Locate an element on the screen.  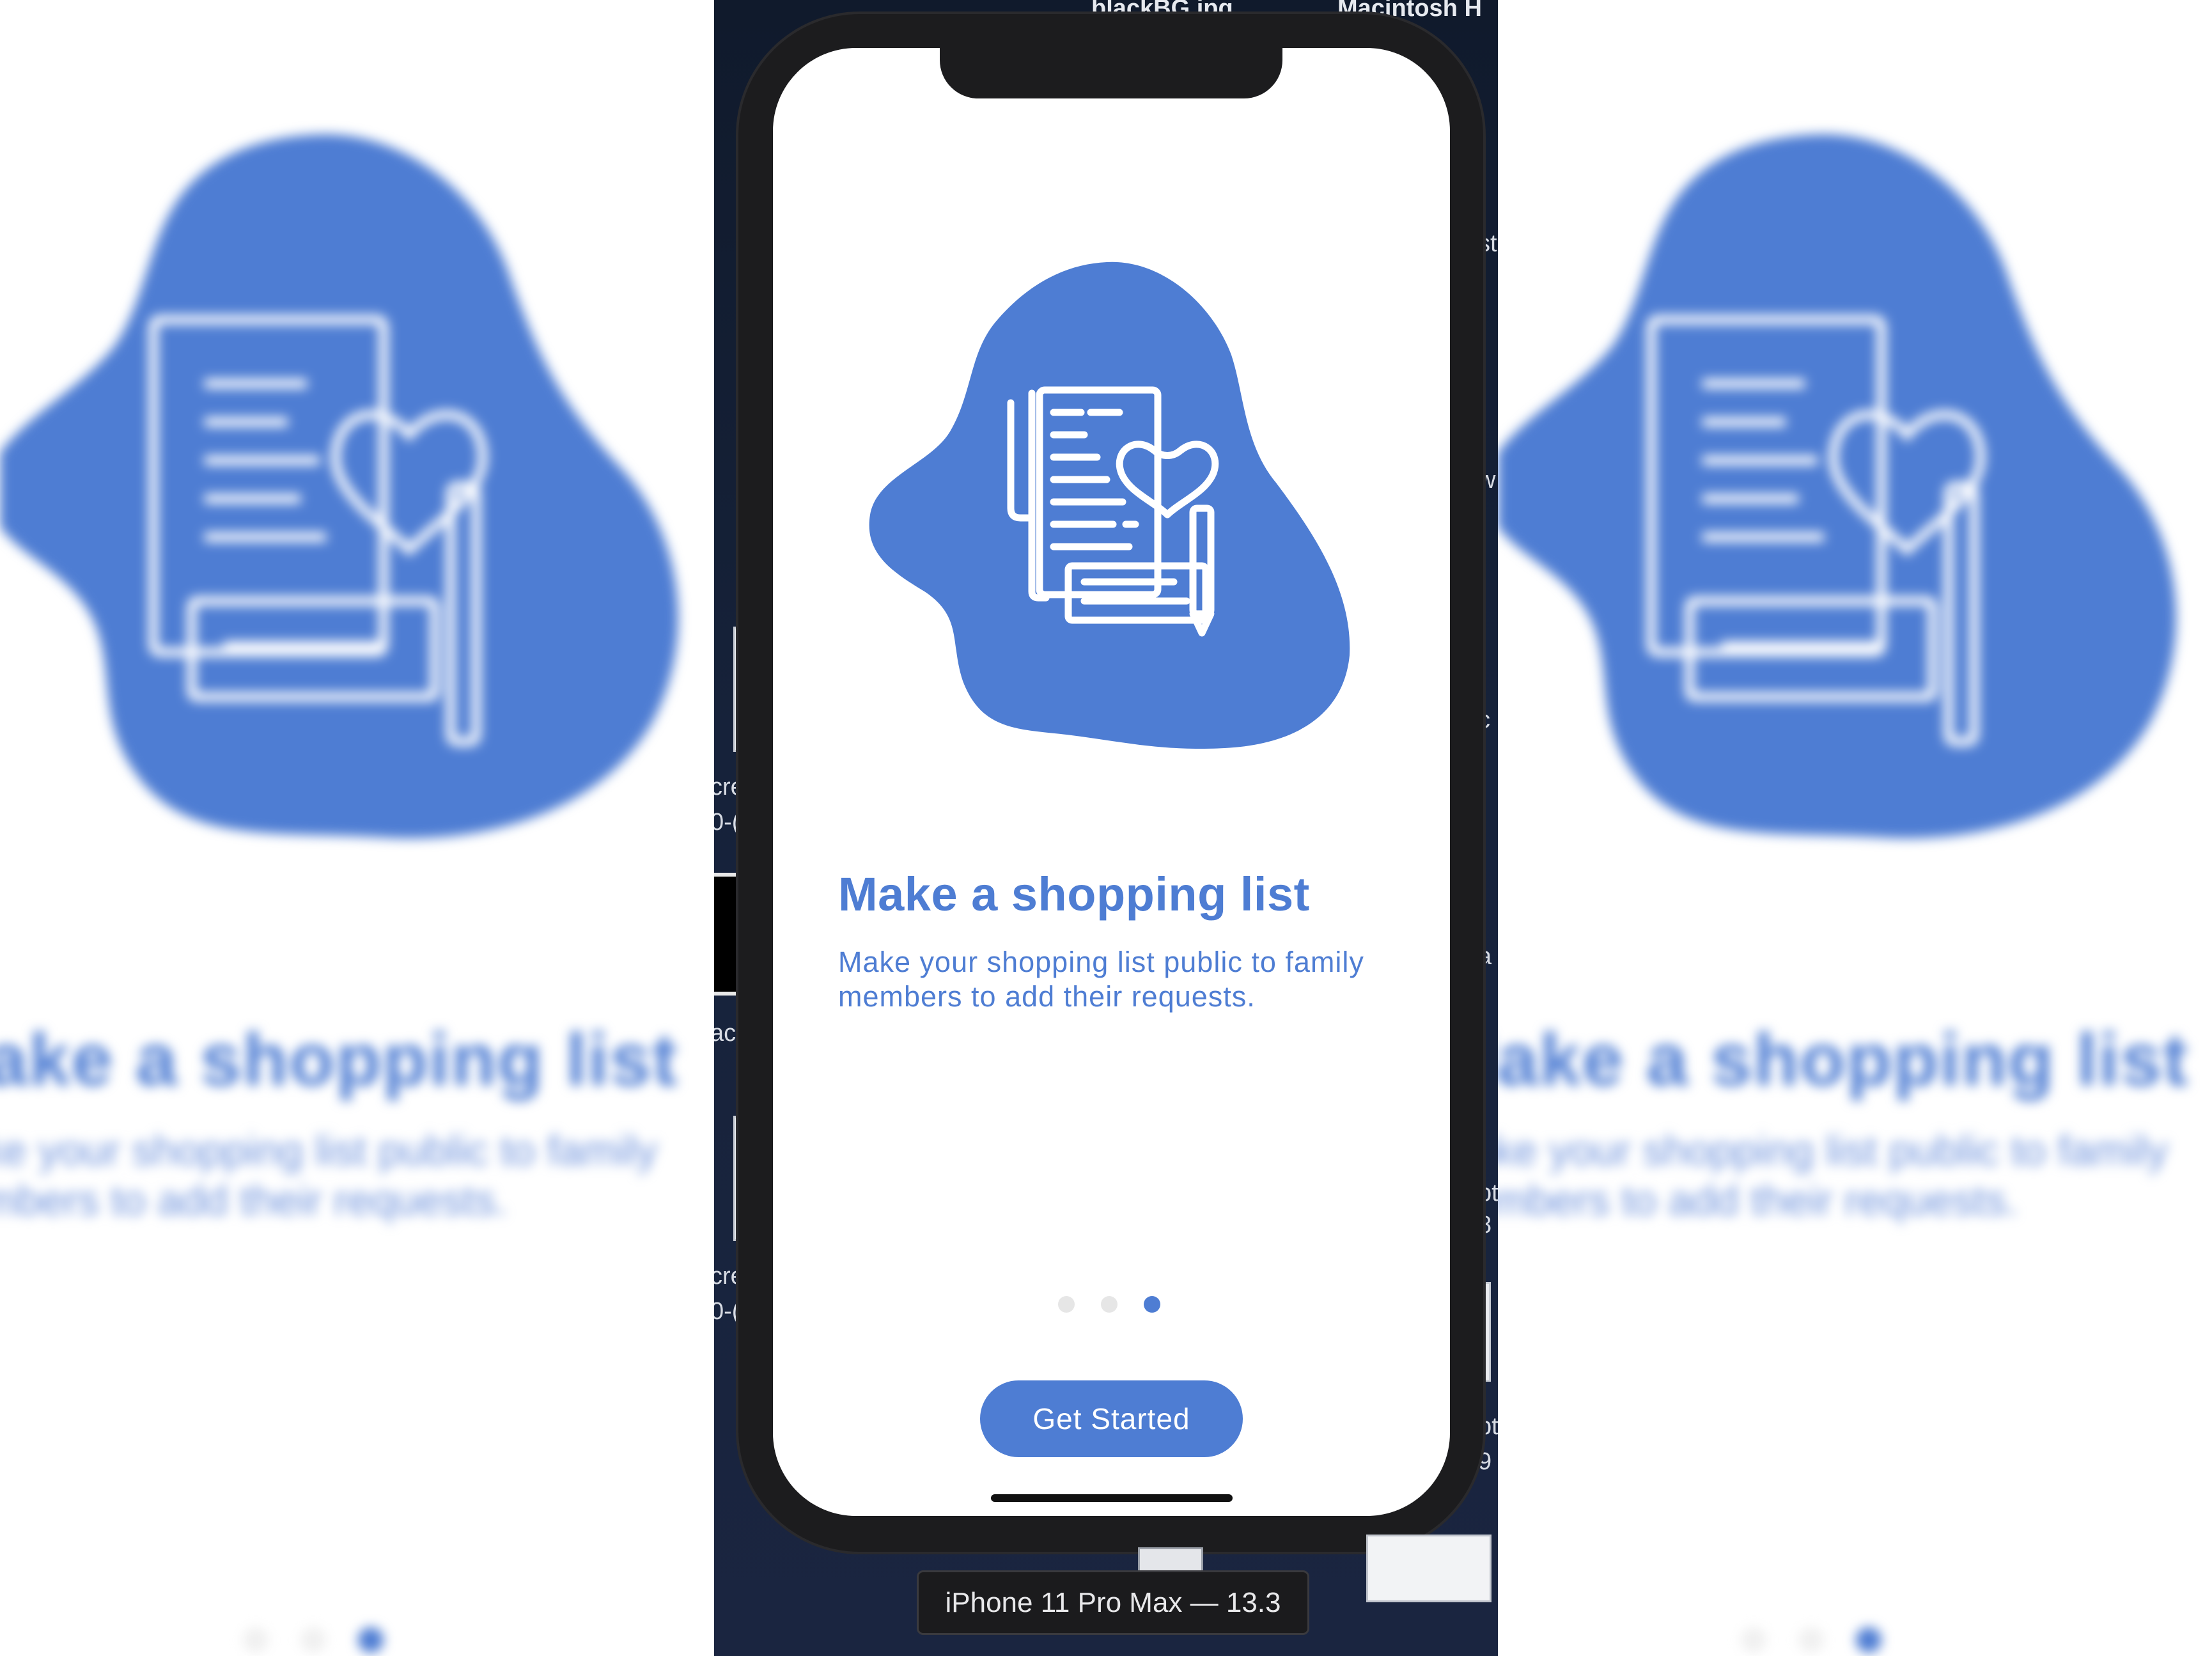
blurred-title-right: Make a shopping list is located at coordinates (1843, 1059).